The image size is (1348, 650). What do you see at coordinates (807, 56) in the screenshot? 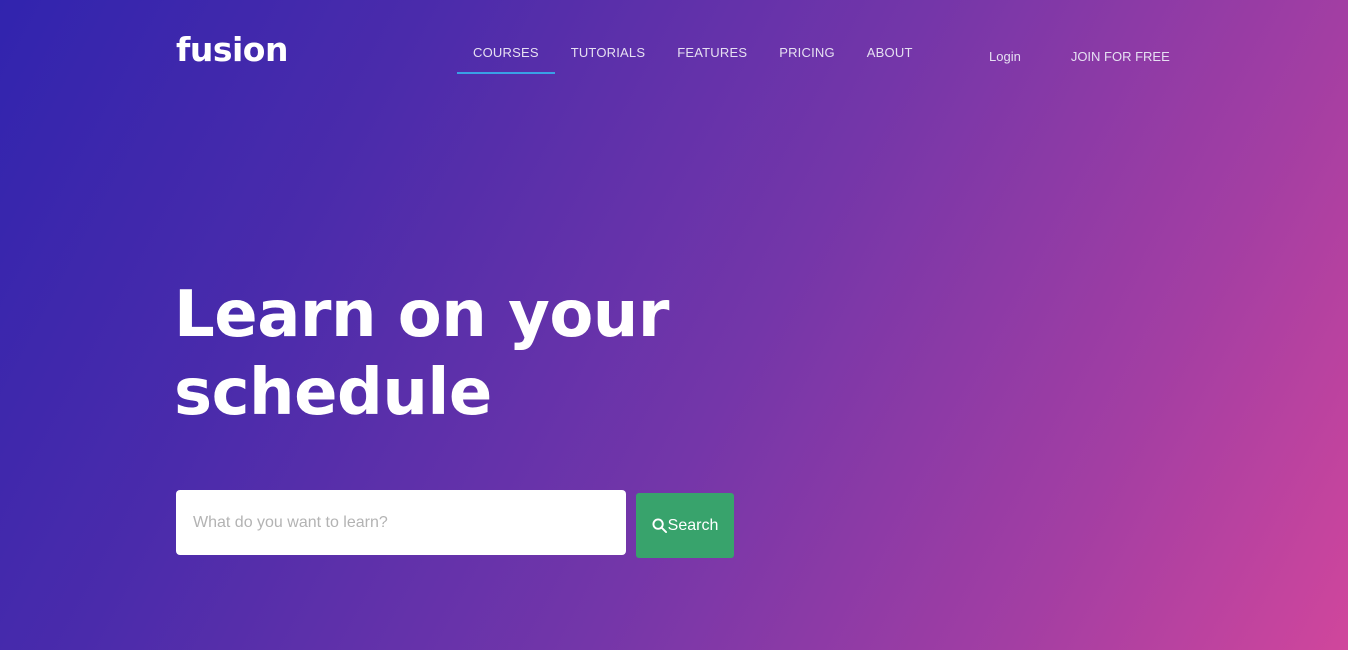
I see `nav-item-pricing: PRICING` at bounding box center [807, 56].